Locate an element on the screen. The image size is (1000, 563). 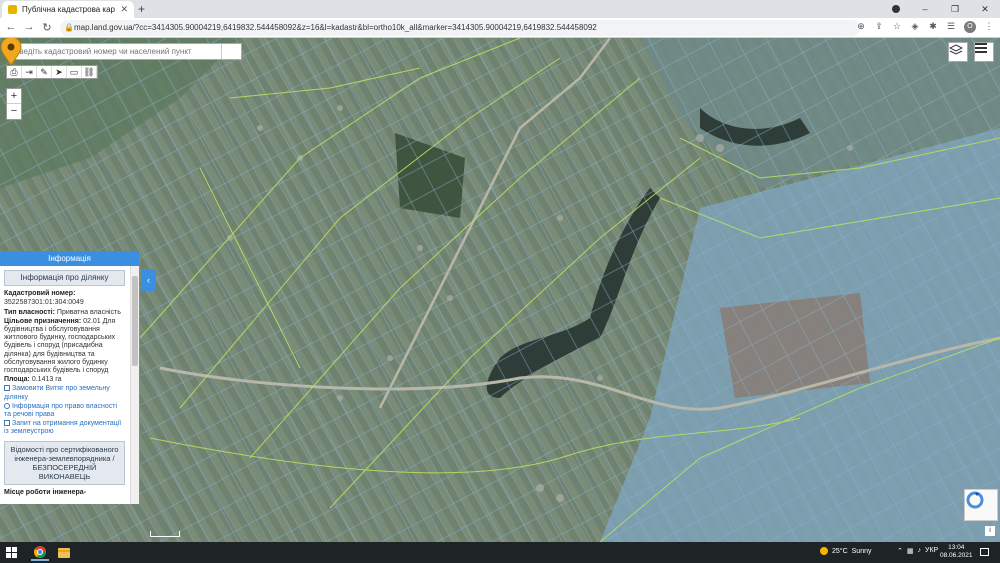
cadastral-number-label: Кадастровий номер: is located at coordinates (40, 294).